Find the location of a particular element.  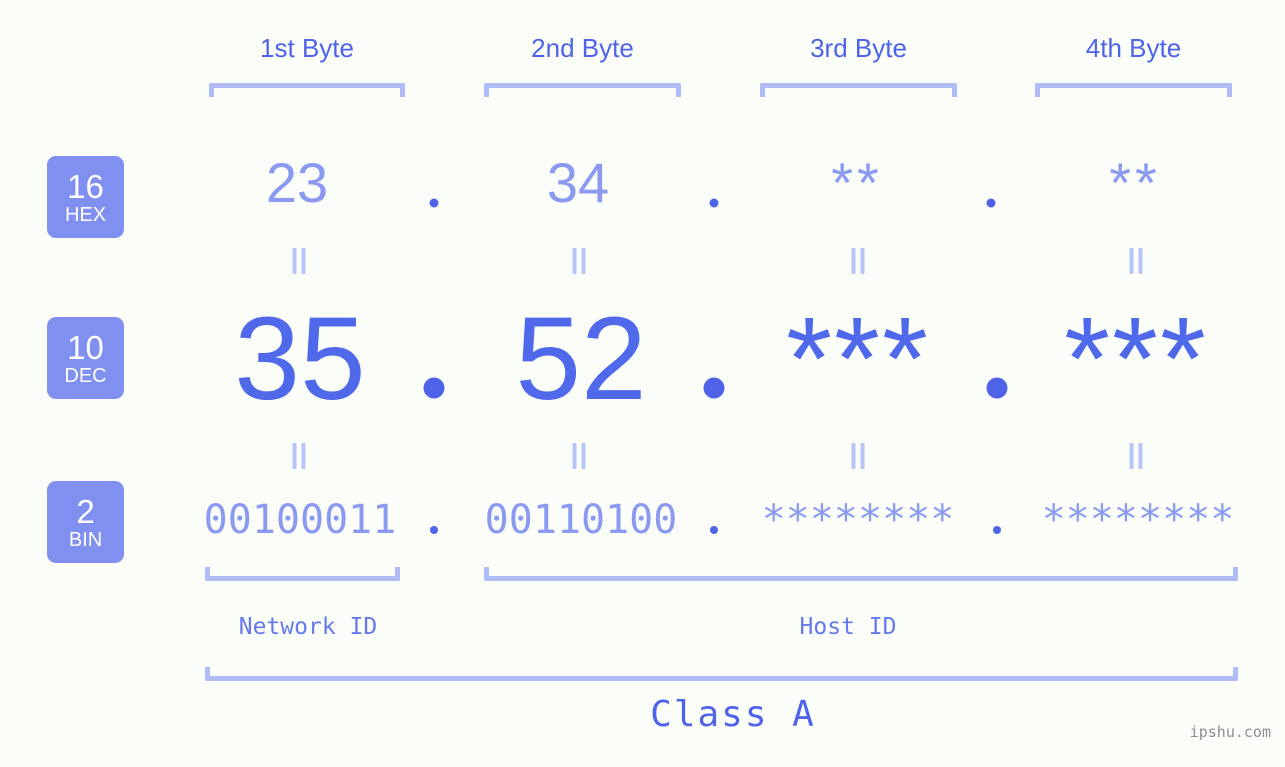

hex-byte-1: 23 is located at coordinates (297, 182).